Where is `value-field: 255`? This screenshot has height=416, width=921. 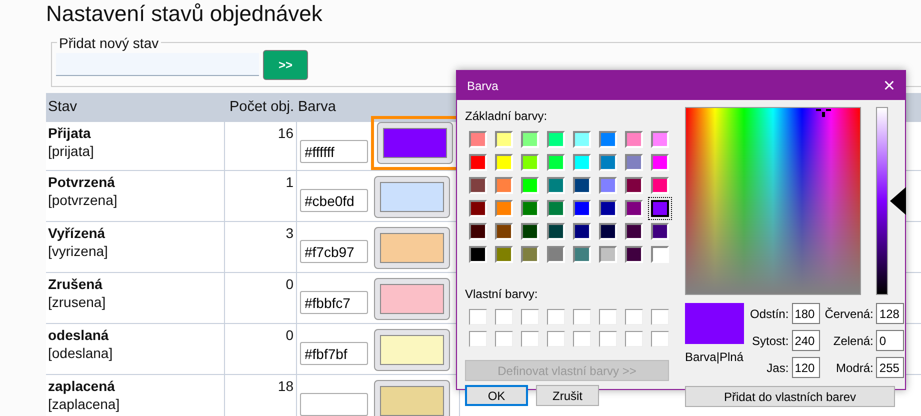
value-field: 255 is located at coordinates (890, 367).